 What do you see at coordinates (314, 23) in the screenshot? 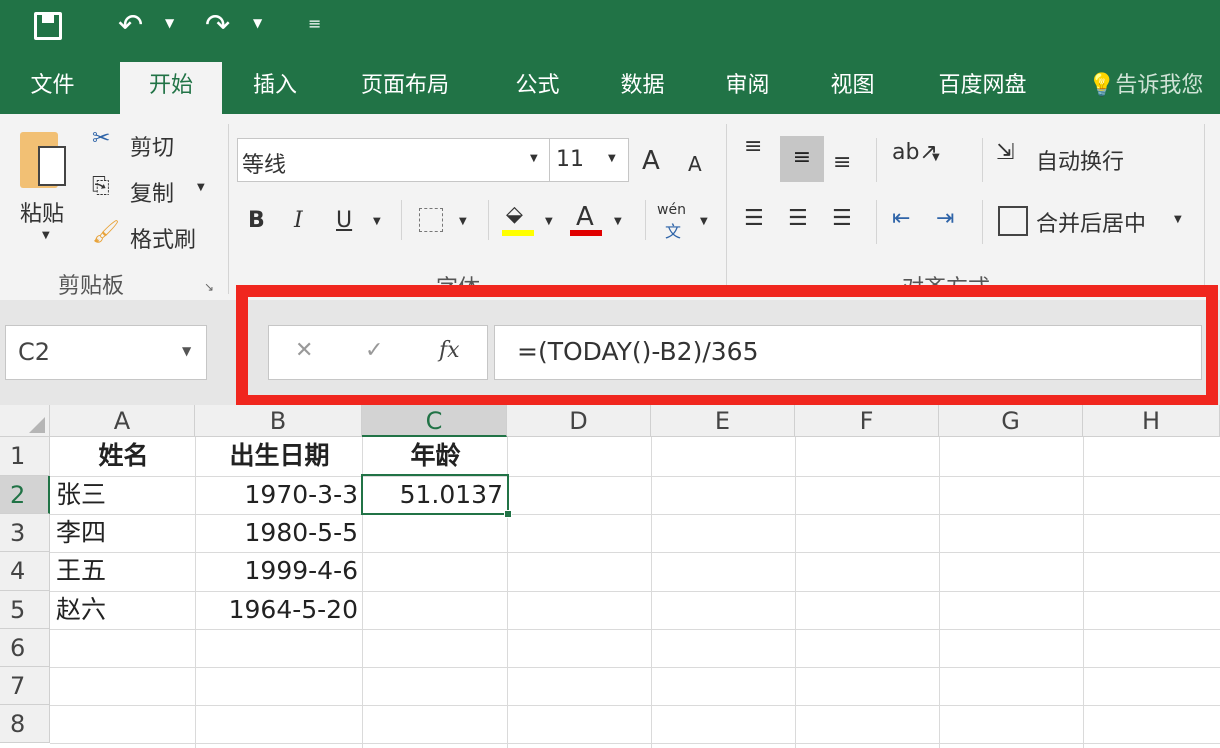
I see `customize-icon: ≡` at bounding box center [314, 23].